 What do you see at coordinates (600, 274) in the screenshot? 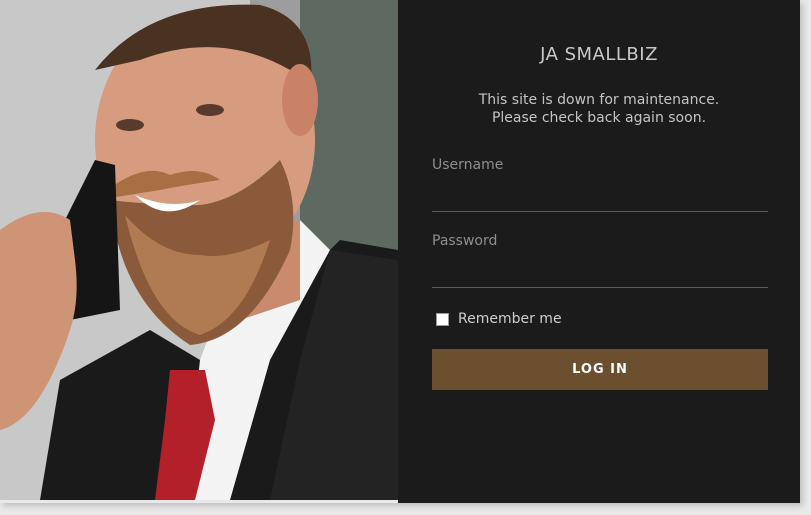
I see `password-input` at bounding box center [600, 274].